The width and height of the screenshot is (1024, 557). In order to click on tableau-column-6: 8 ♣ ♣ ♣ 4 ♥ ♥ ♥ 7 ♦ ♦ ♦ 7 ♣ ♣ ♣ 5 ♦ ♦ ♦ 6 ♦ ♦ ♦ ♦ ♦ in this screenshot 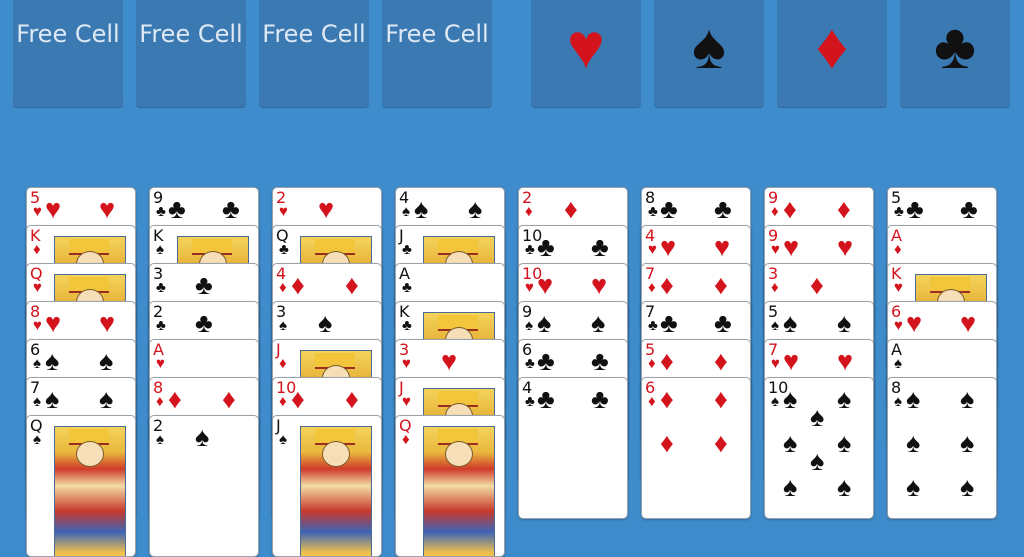, I will do `click(696, 353)`.